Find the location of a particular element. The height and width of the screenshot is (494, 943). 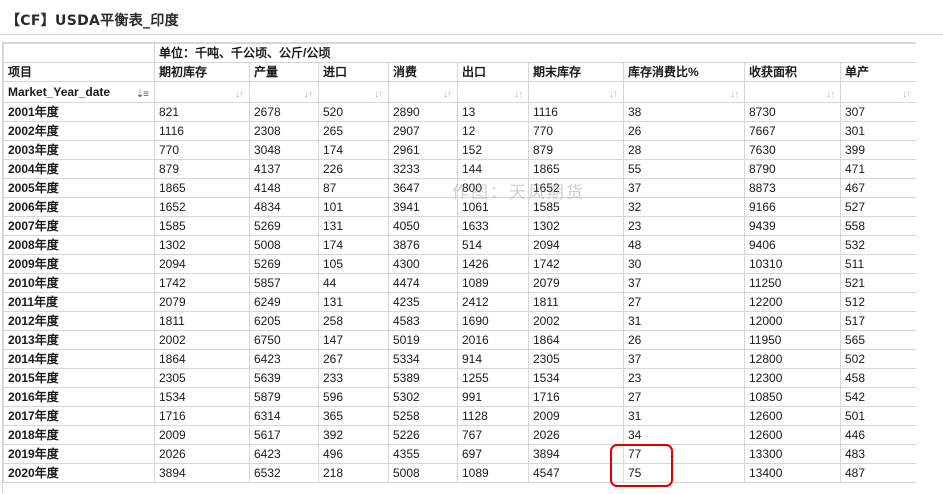

table-cell: 37 is located at coordinates (684, 188).